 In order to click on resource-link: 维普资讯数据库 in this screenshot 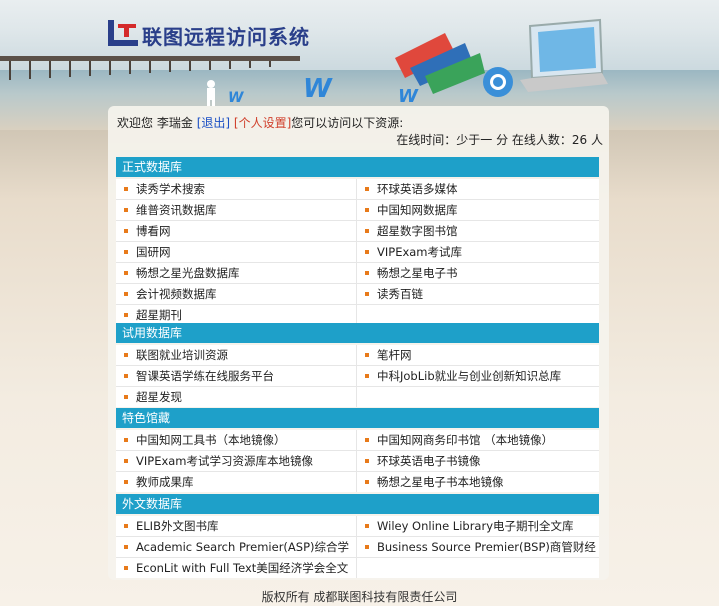, I will do `click(236, 210)`.